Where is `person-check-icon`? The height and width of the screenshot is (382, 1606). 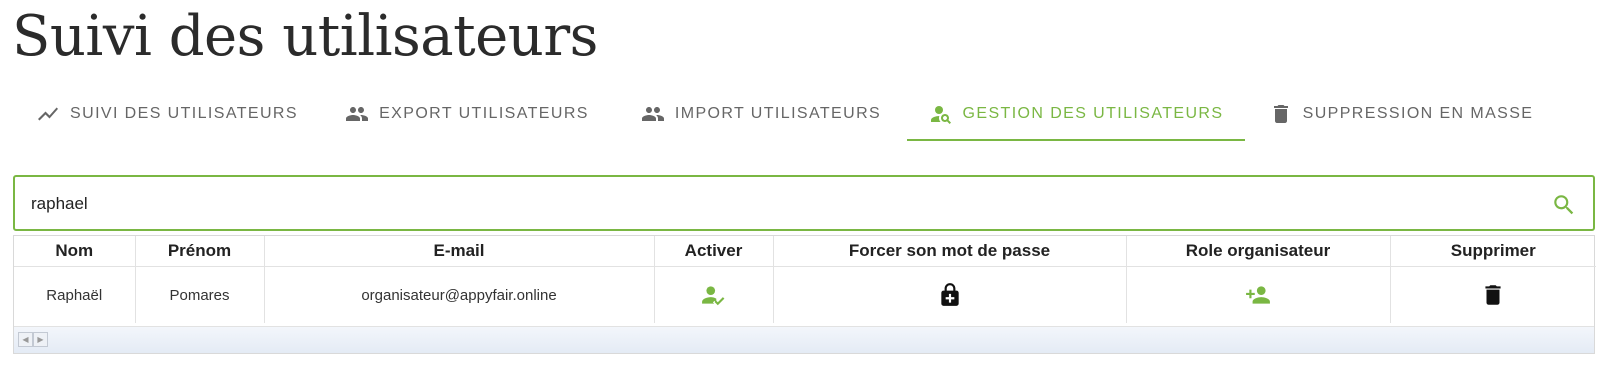
person-check-icon is located at coordinates (714, 295).